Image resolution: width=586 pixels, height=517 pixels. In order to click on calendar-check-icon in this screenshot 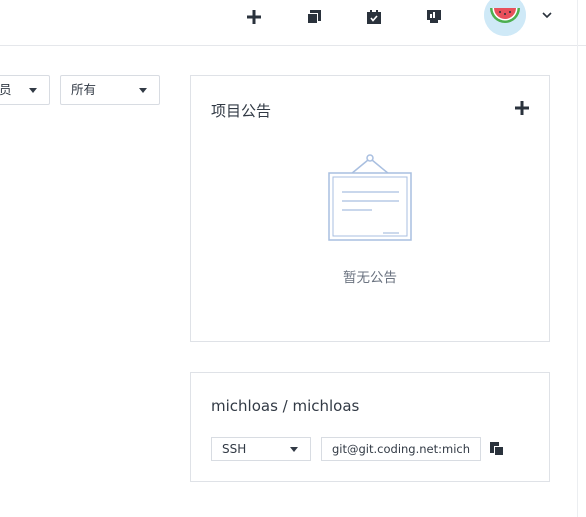, I will do `click(374, 17)`.